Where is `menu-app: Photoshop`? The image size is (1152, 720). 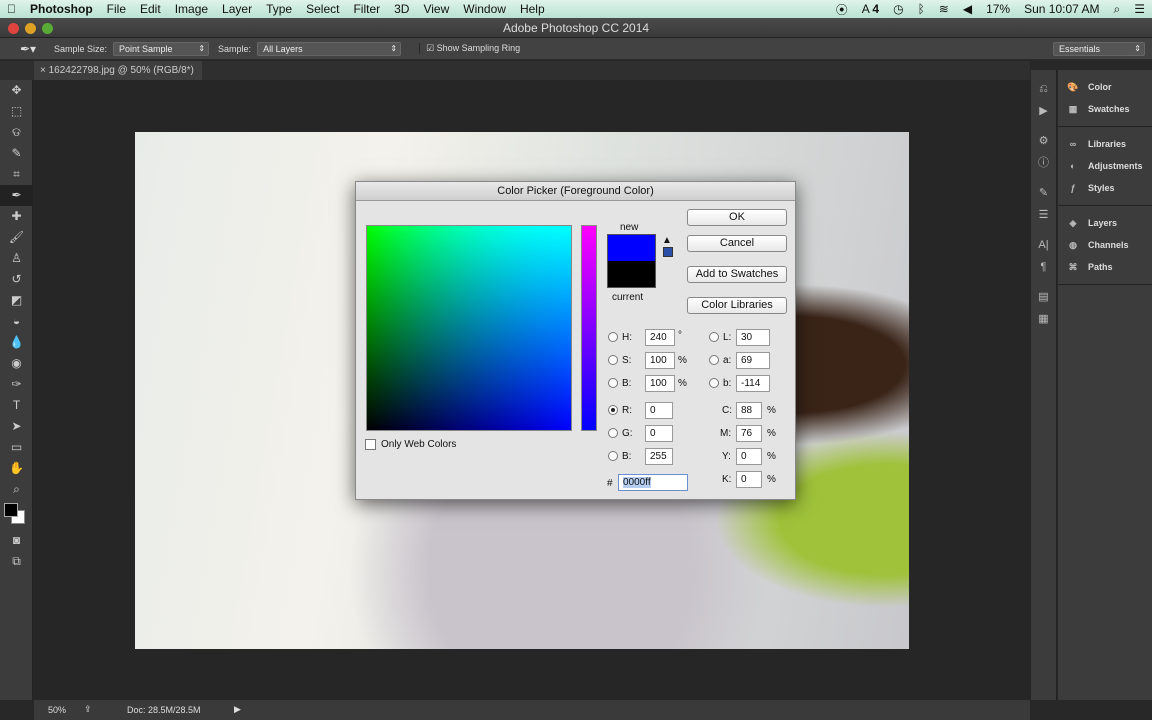
menu-app: Photoshop is located at coordinates (61, 9).